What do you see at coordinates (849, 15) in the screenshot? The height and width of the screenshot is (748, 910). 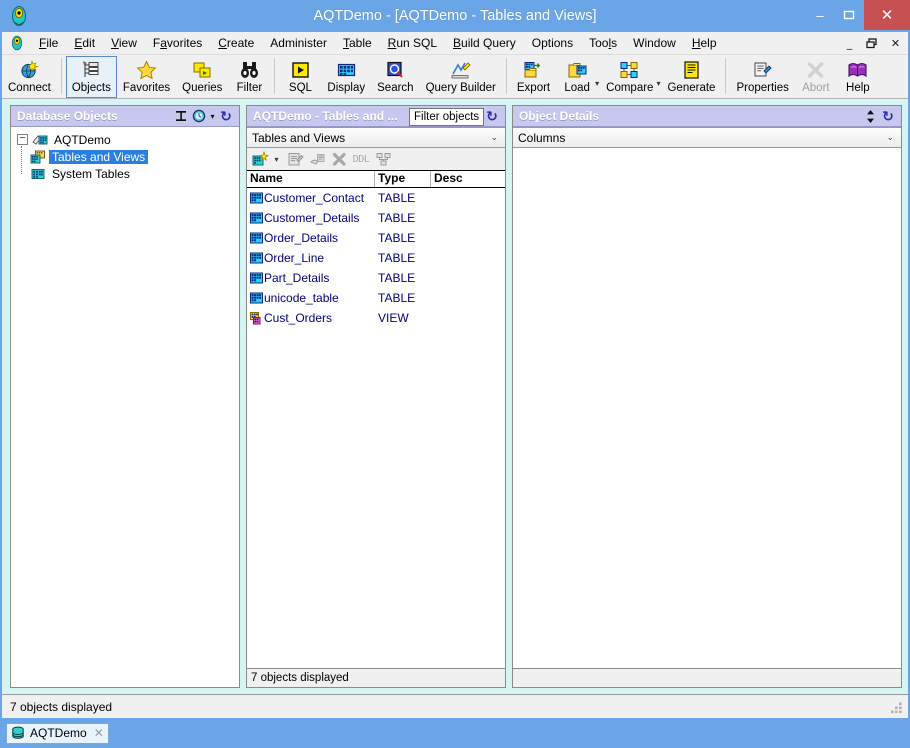 I see `maximize-button` at bounding box center [849, 15].